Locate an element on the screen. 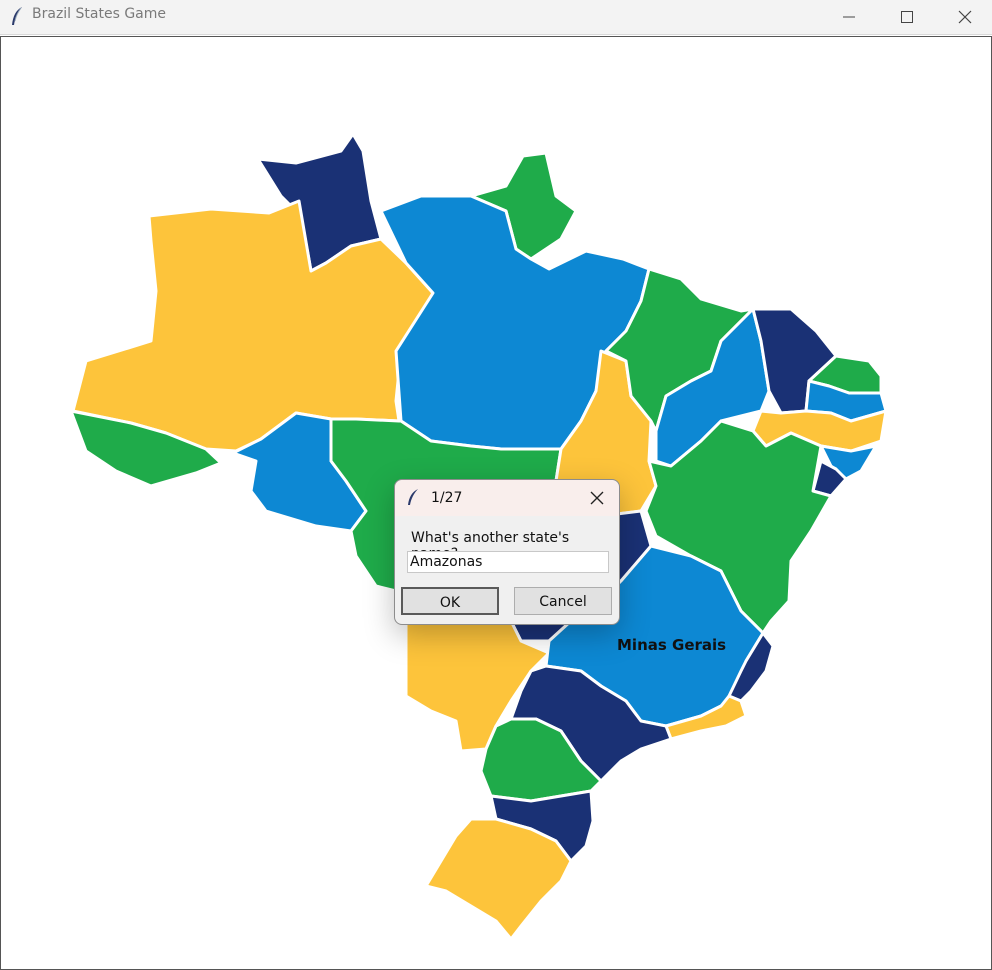 This screenshot has width=992, height=970. minimize-icon is located at coordinates (849, 17).